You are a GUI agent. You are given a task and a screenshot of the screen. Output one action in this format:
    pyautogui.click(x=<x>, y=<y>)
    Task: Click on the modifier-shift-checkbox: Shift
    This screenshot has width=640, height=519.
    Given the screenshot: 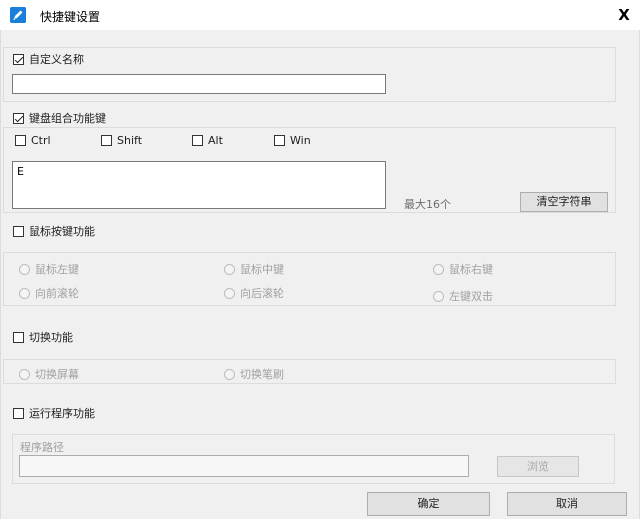 What is the action you would take?
    pyautogui.click(x=121, y=140)
    